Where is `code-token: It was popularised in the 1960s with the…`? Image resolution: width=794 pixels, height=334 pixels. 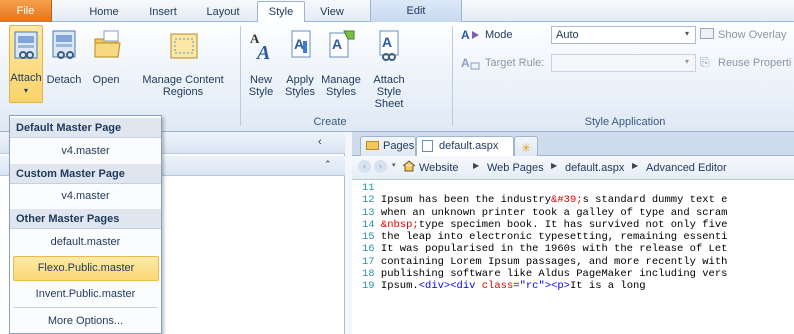
code-token: It was popularised in the 1960s with the… is located at coordinates (554, 249).